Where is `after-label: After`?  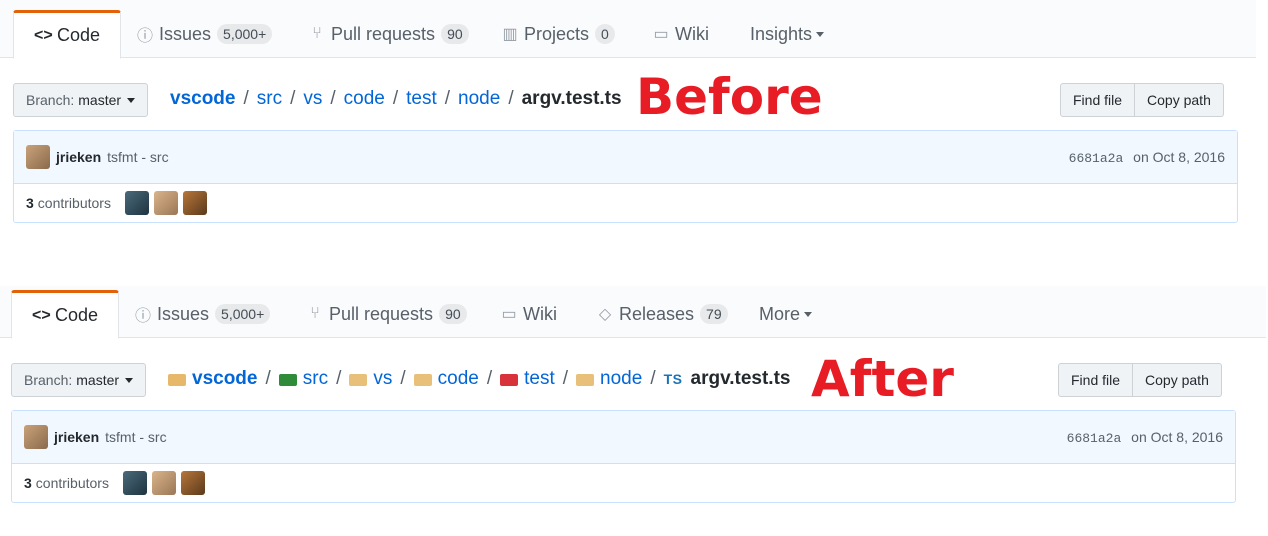 after-label: After is located at coordinates (882, 379).